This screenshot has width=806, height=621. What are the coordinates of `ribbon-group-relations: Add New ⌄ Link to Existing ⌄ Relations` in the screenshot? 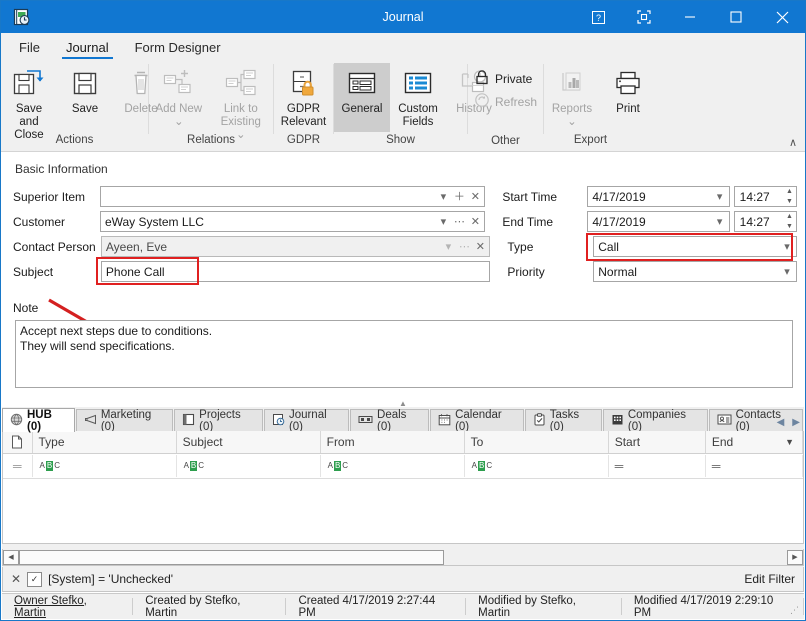 It's located at (211, 105).